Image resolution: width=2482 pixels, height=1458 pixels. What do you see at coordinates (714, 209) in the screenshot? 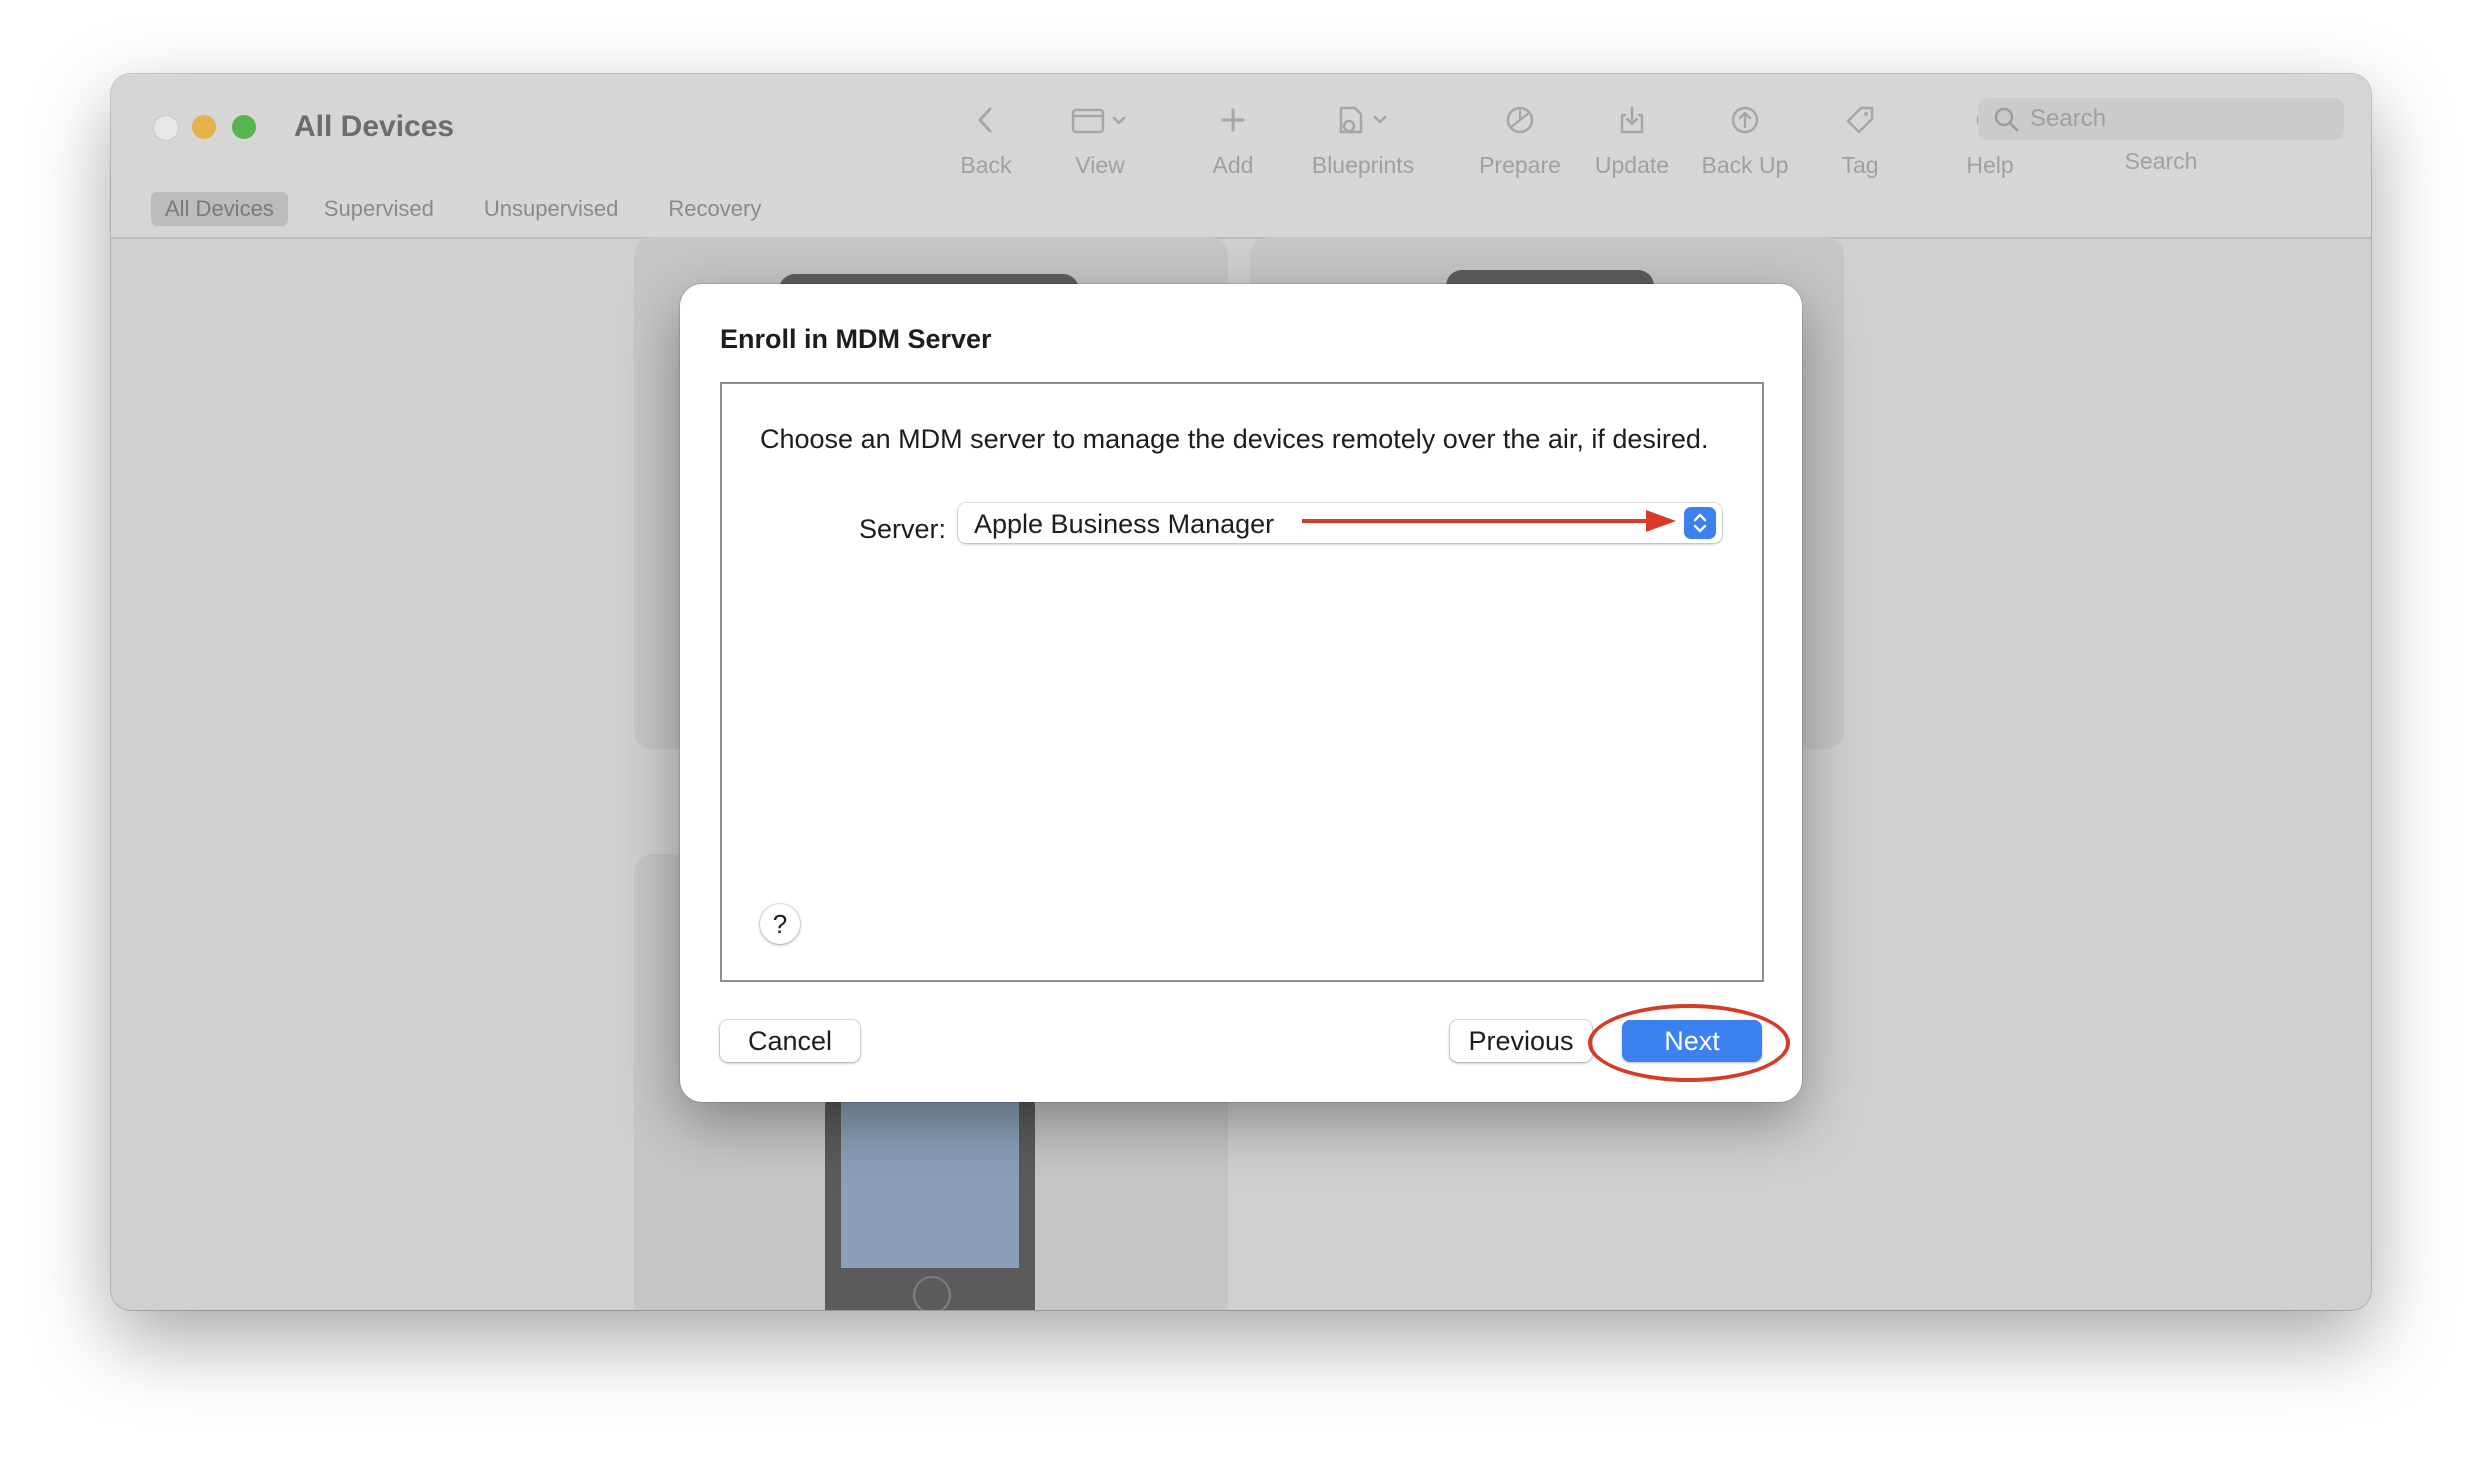
I see `tab-recovery: Recovery` at bounding box center [714, 209].